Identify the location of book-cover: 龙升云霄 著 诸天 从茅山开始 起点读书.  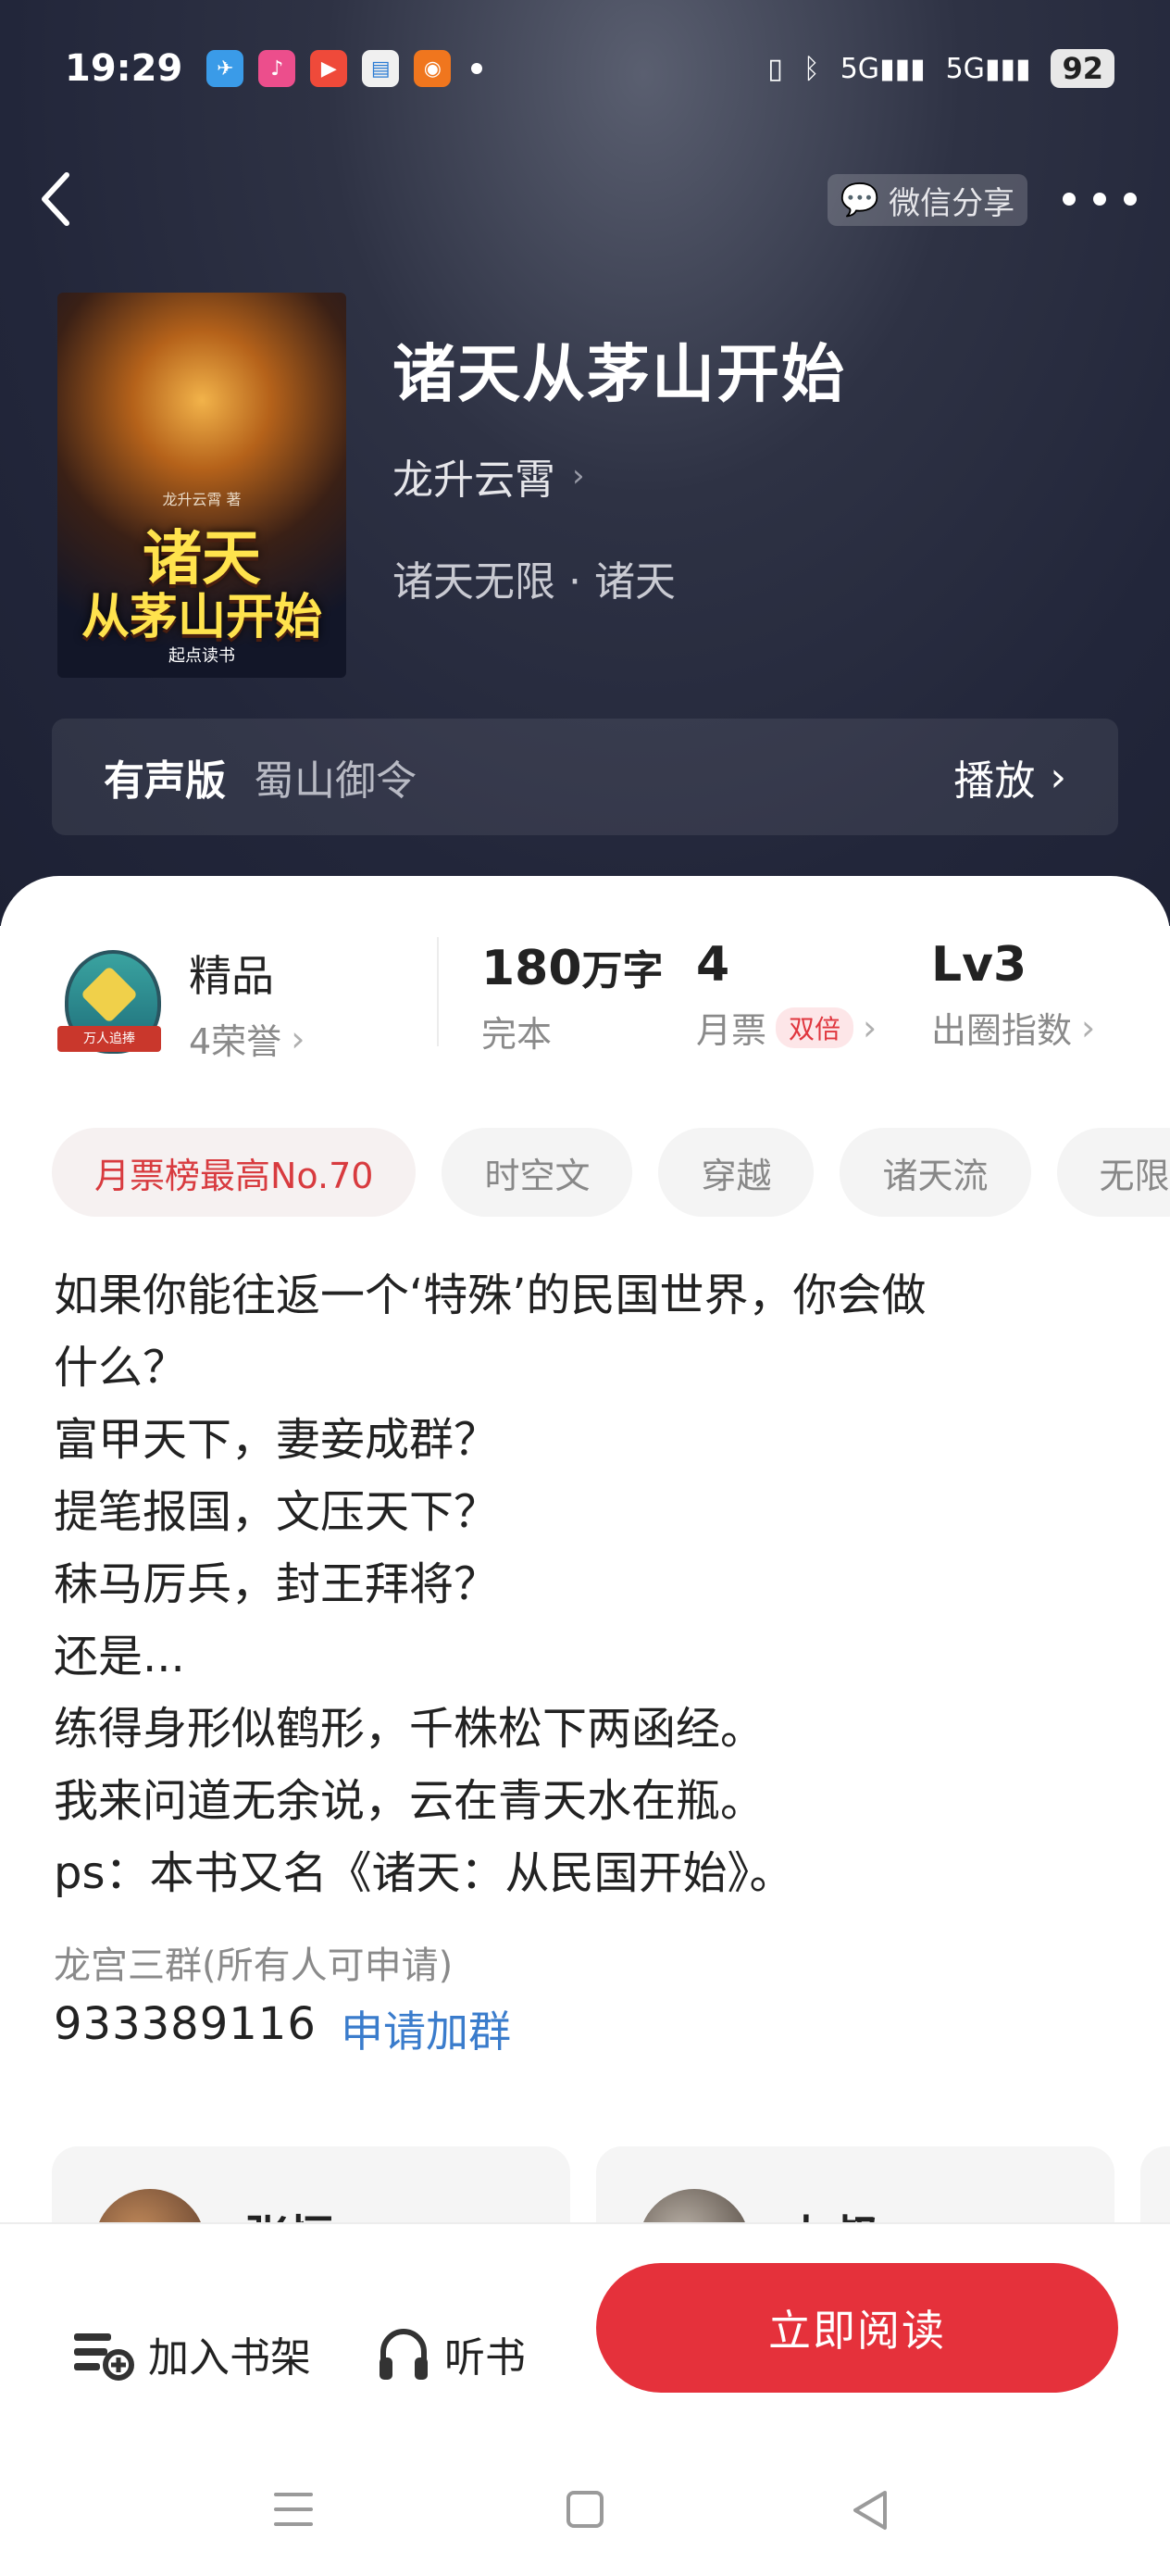
(201, 486).